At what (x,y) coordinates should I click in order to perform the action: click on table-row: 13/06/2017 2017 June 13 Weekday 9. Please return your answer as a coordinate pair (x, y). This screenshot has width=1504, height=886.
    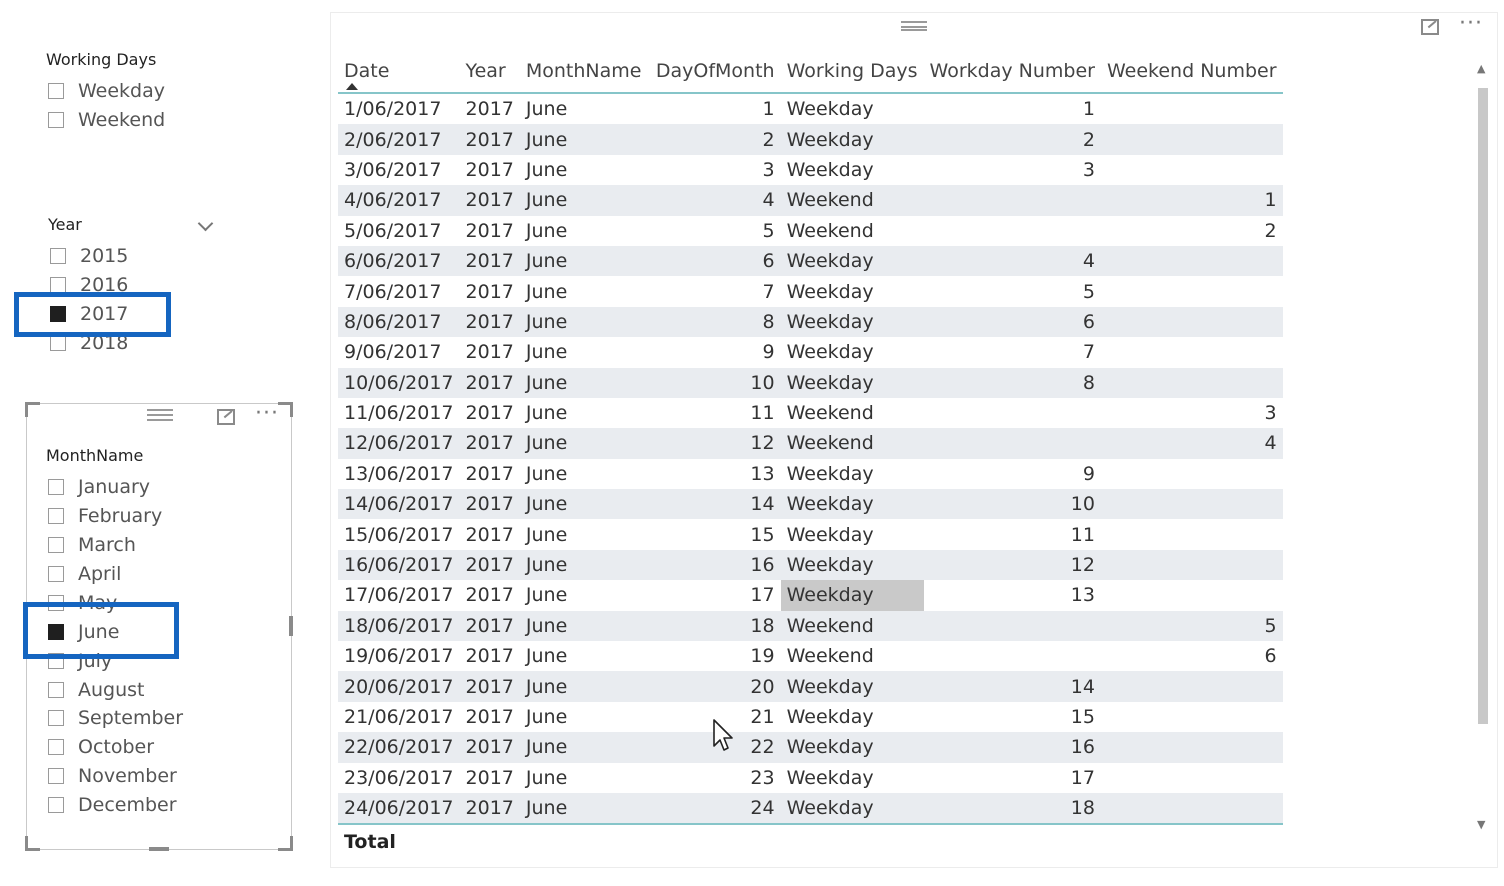
    Looking at the image, I should click on (810, 474).